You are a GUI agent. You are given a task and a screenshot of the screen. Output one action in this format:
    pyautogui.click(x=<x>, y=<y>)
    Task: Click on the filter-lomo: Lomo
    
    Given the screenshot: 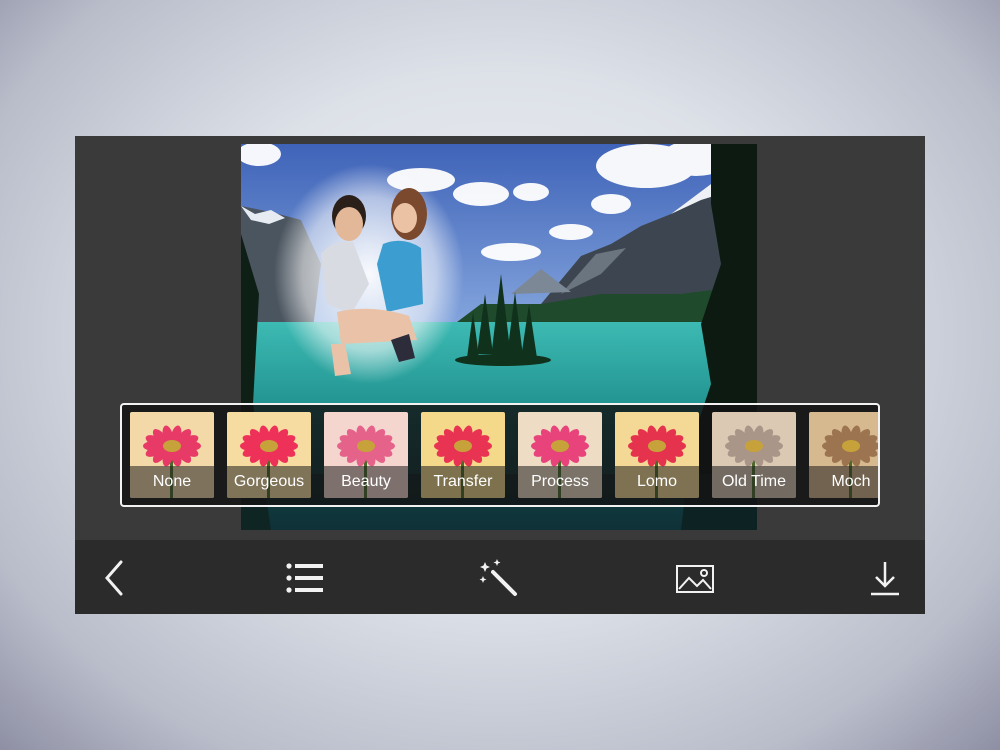 What is the action you would take?
    pyautogui.click(x=657, y=455)
    